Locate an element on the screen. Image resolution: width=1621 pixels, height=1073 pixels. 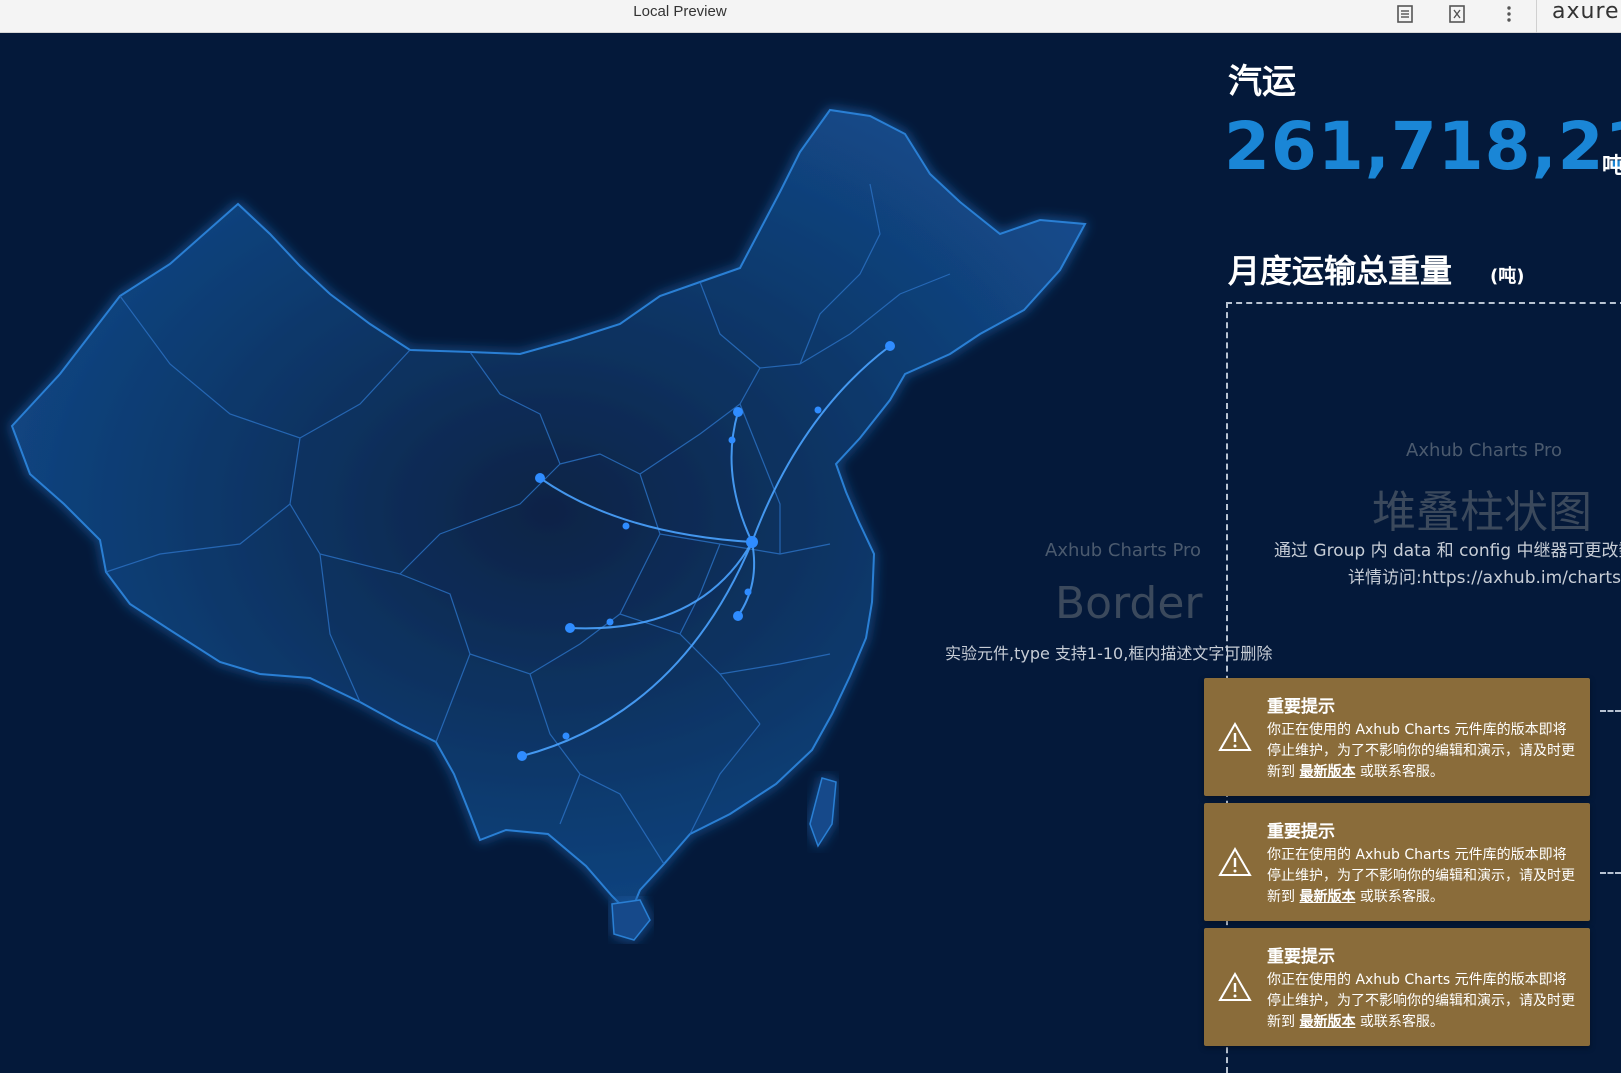
transport-type-label: 汽运 is located at coordinates (1262, 82).